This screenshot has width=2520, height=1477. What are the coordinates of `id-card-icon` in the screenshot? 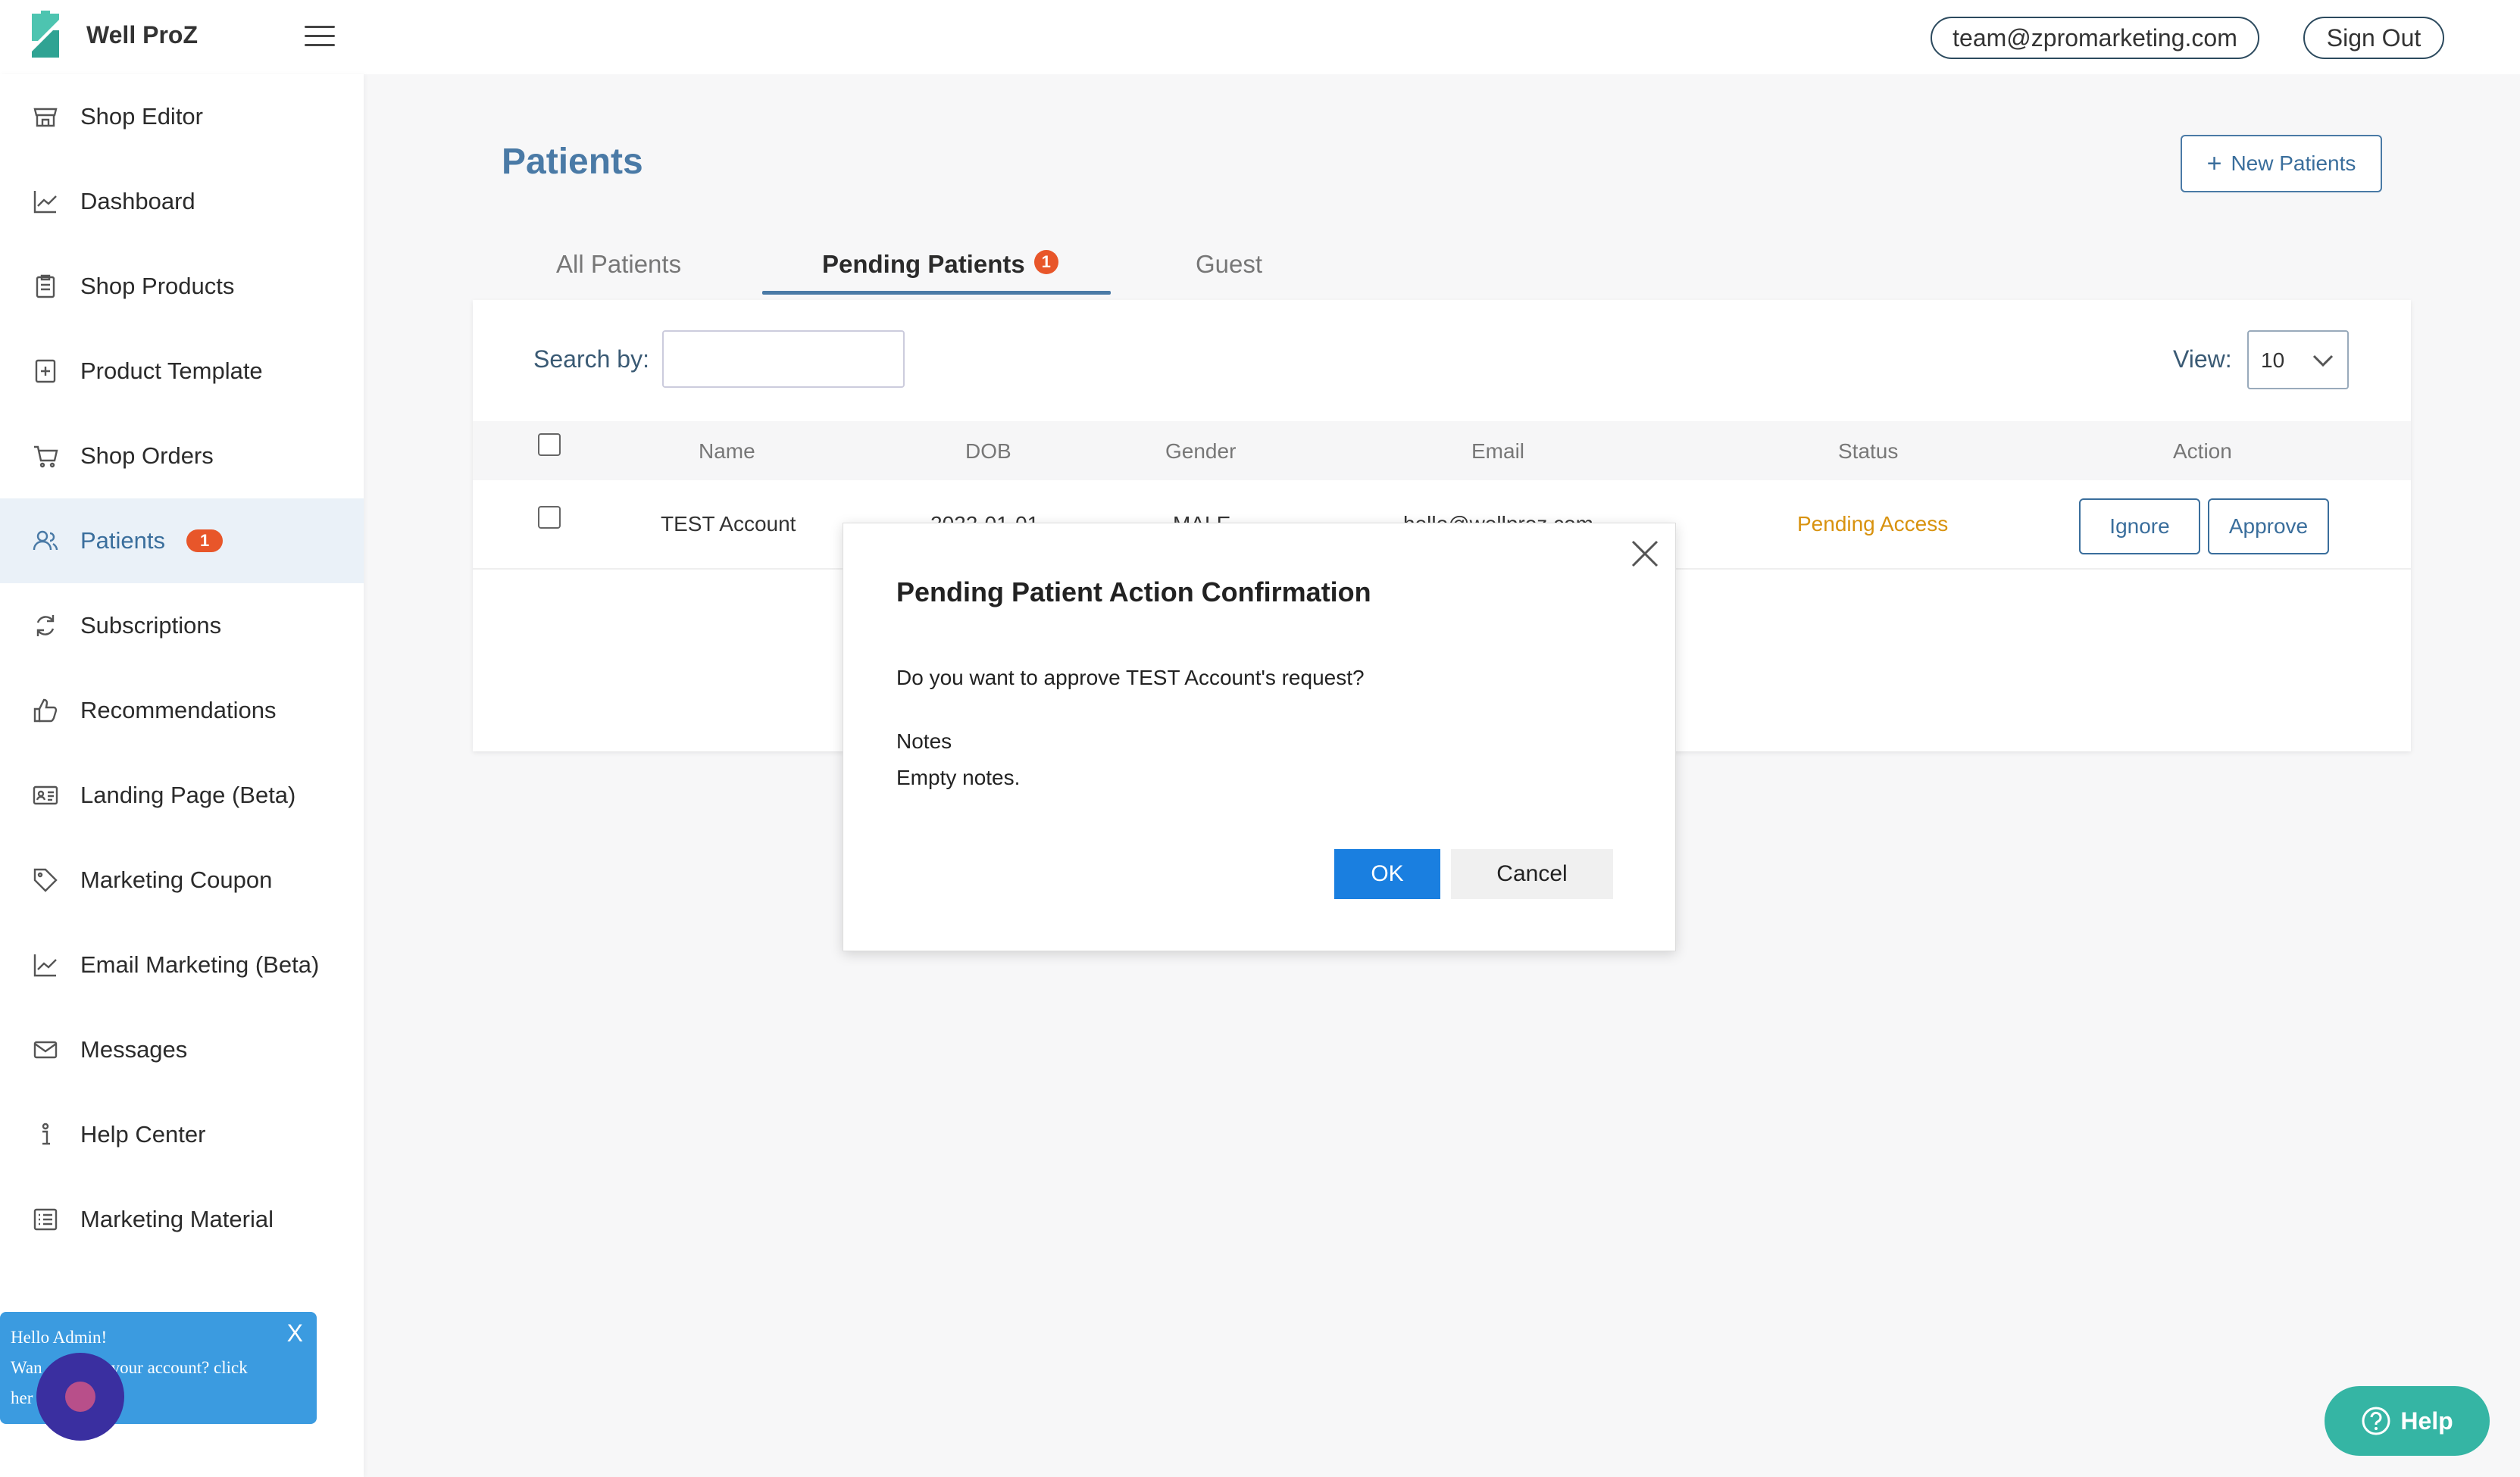 It's located at (45, 795).